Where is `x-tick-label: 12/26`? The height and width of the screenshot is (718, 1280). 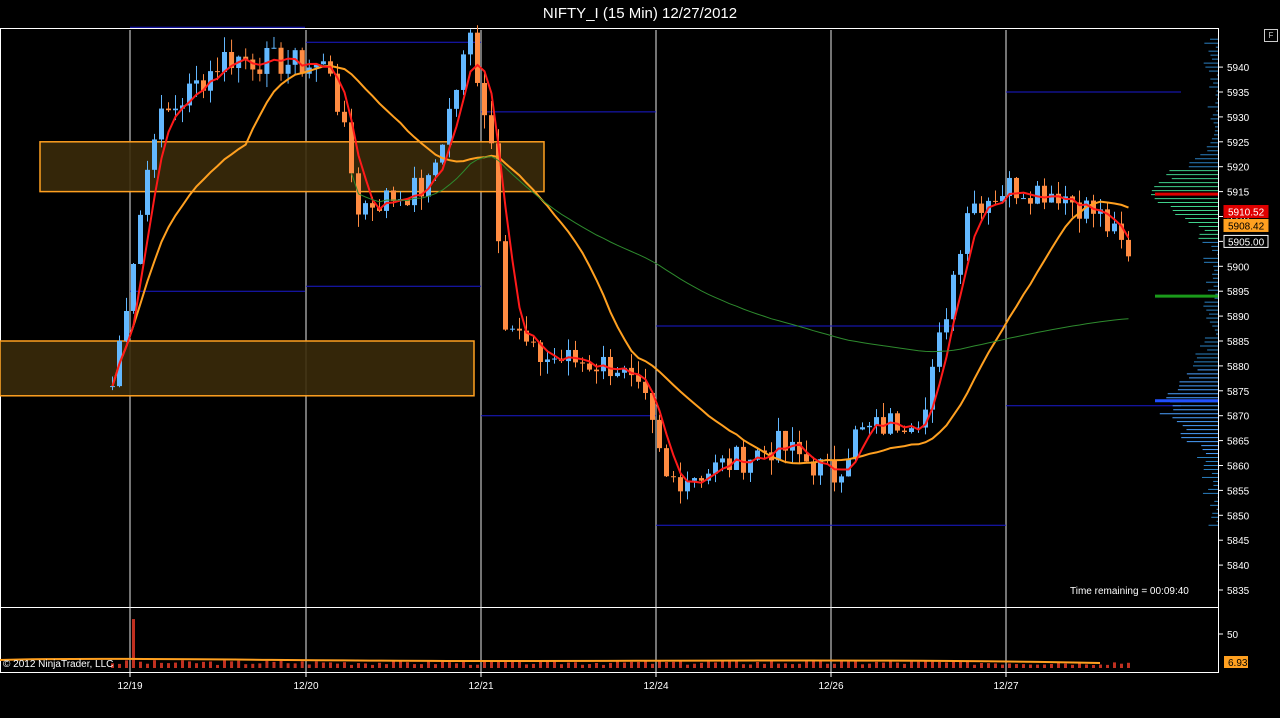
x-tick-label: 12/26 is located at coordinates (830, 686).